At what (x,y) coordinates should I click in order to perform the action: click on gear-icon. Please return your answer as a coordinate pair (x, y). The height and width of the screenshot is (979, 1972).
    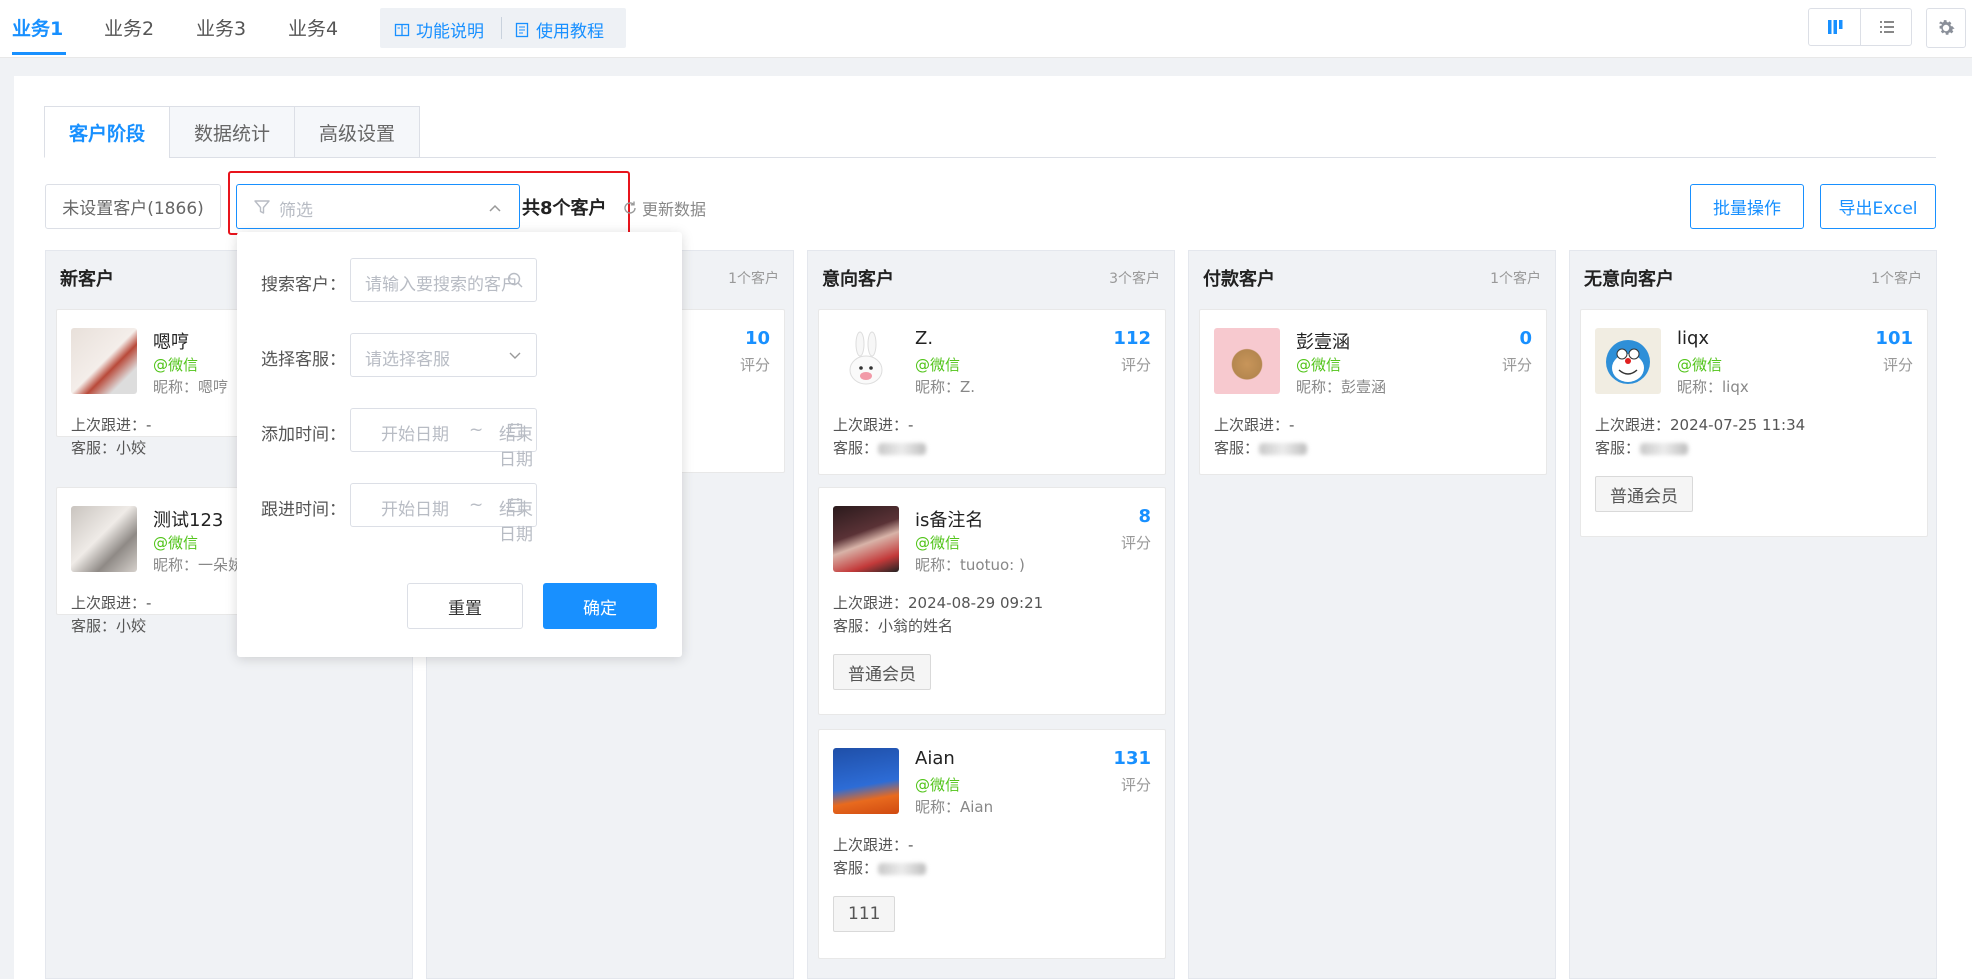
    Looking at the image, I should click on (1946, 27).